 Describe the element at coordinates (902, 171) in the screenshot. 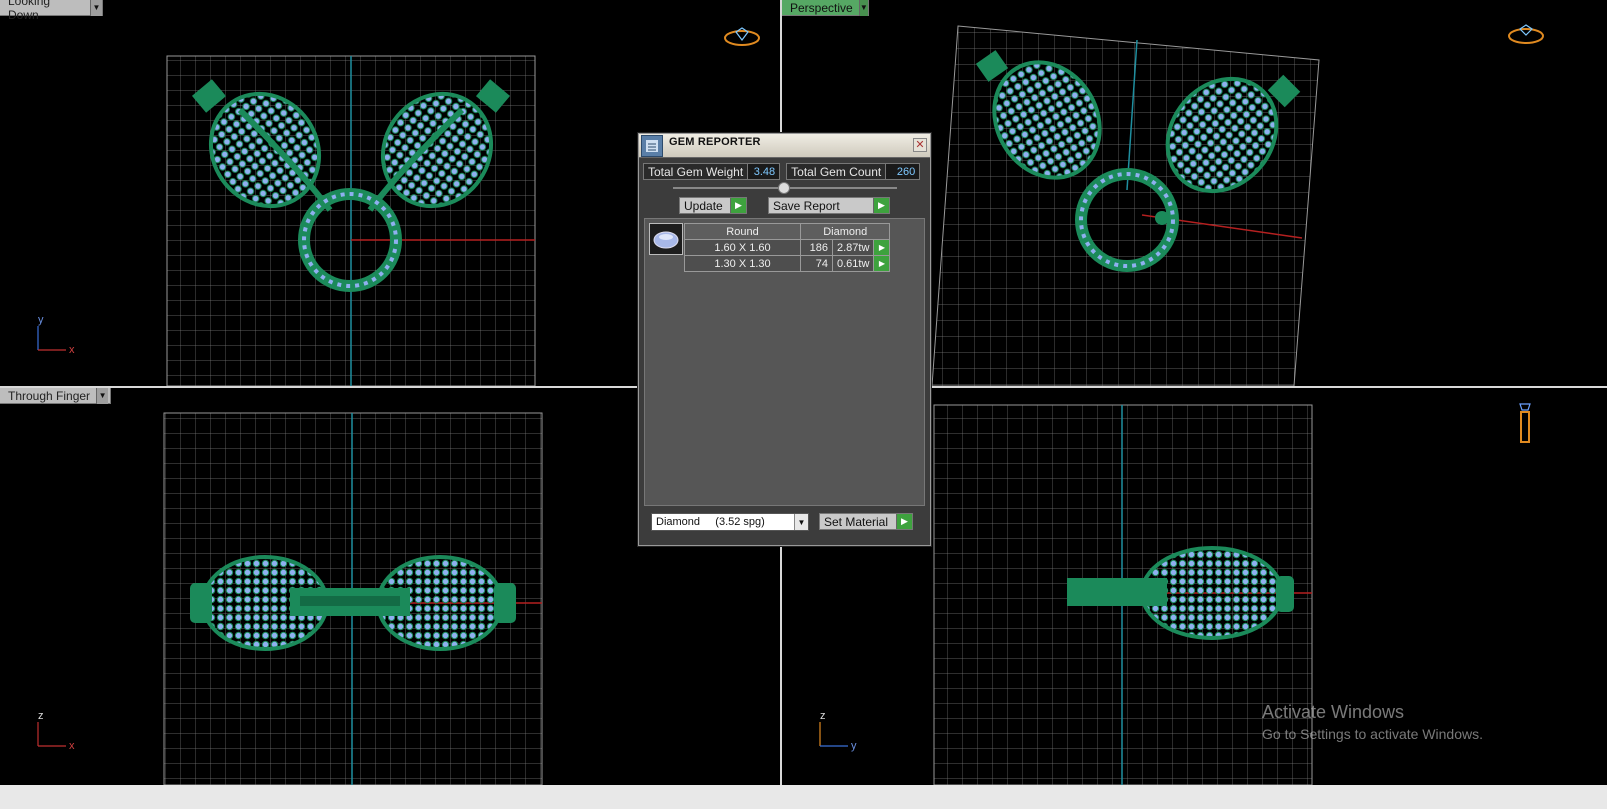

I see `total-gem-count-value: 260` at that location.